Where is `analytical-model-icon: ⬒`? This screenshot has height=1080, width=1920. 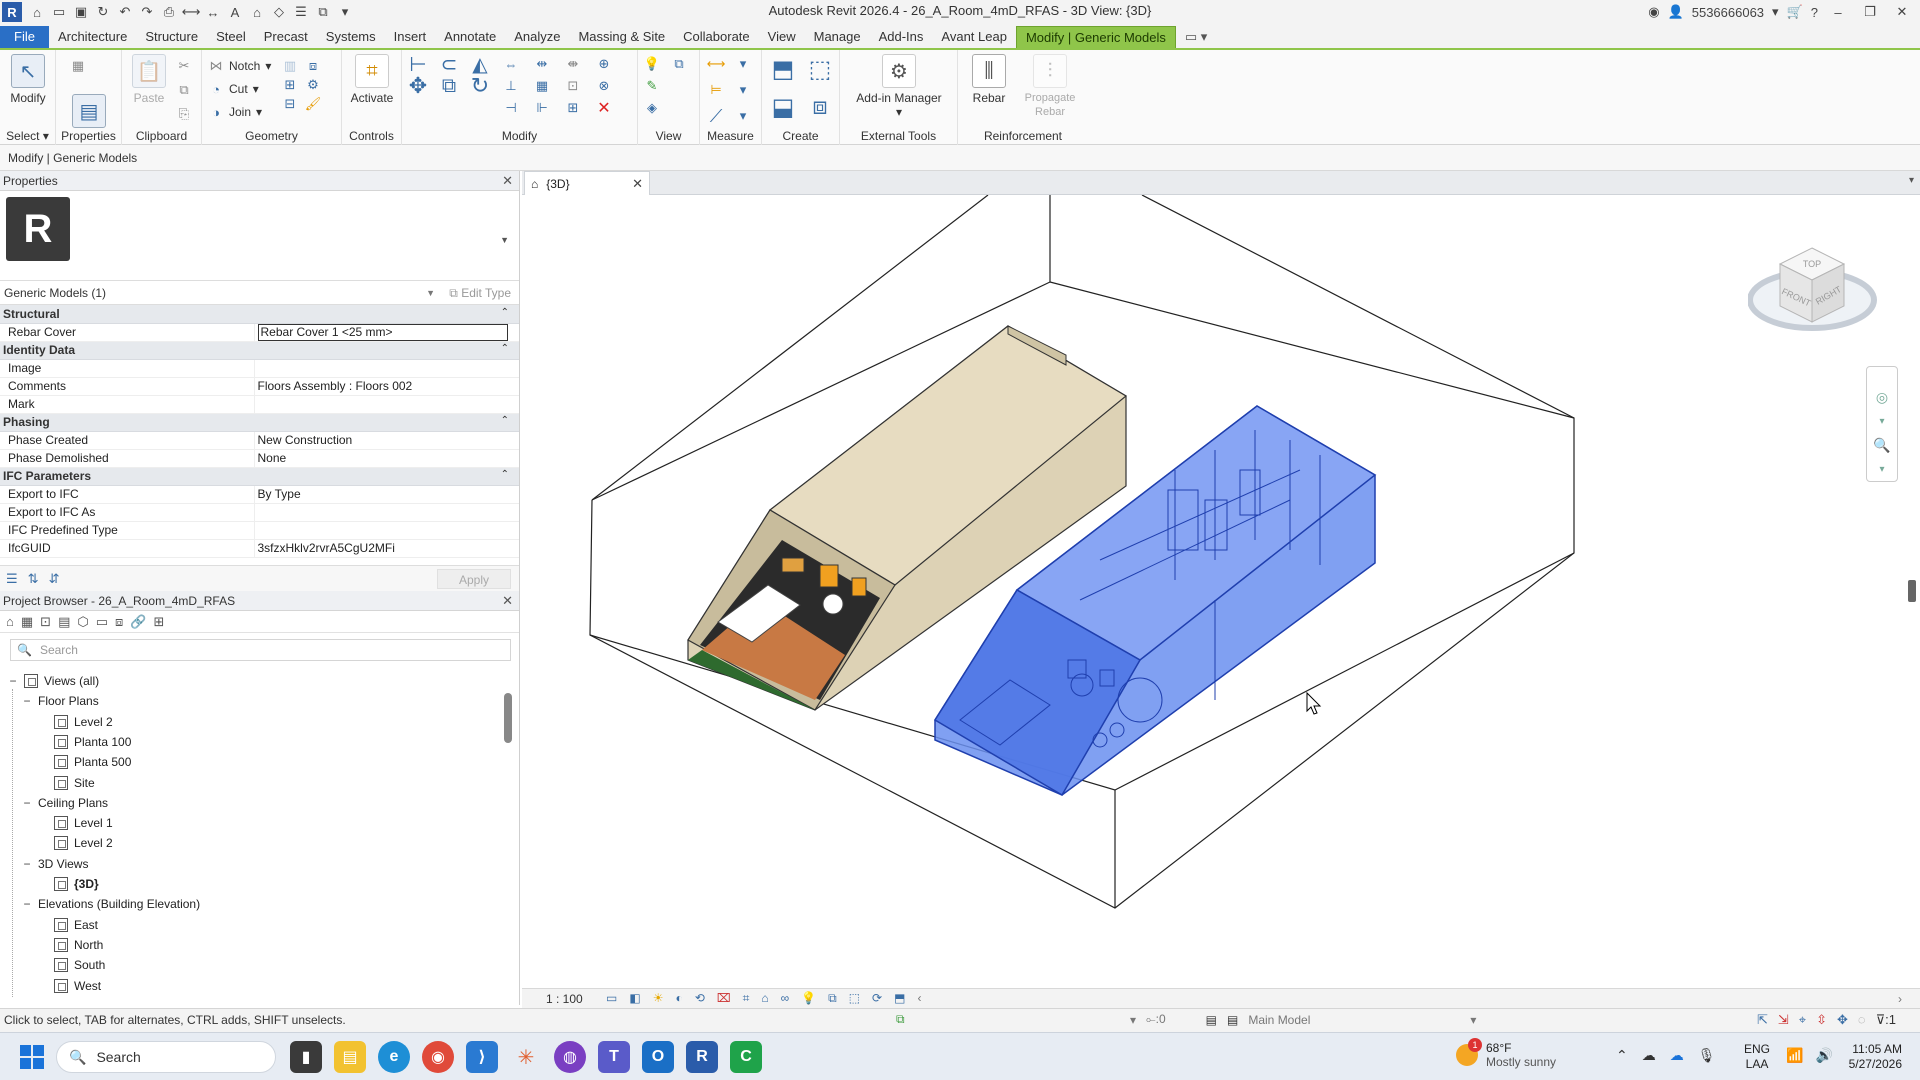
analytical-model-icon: ⬒ is located at coordinates (899, 998).